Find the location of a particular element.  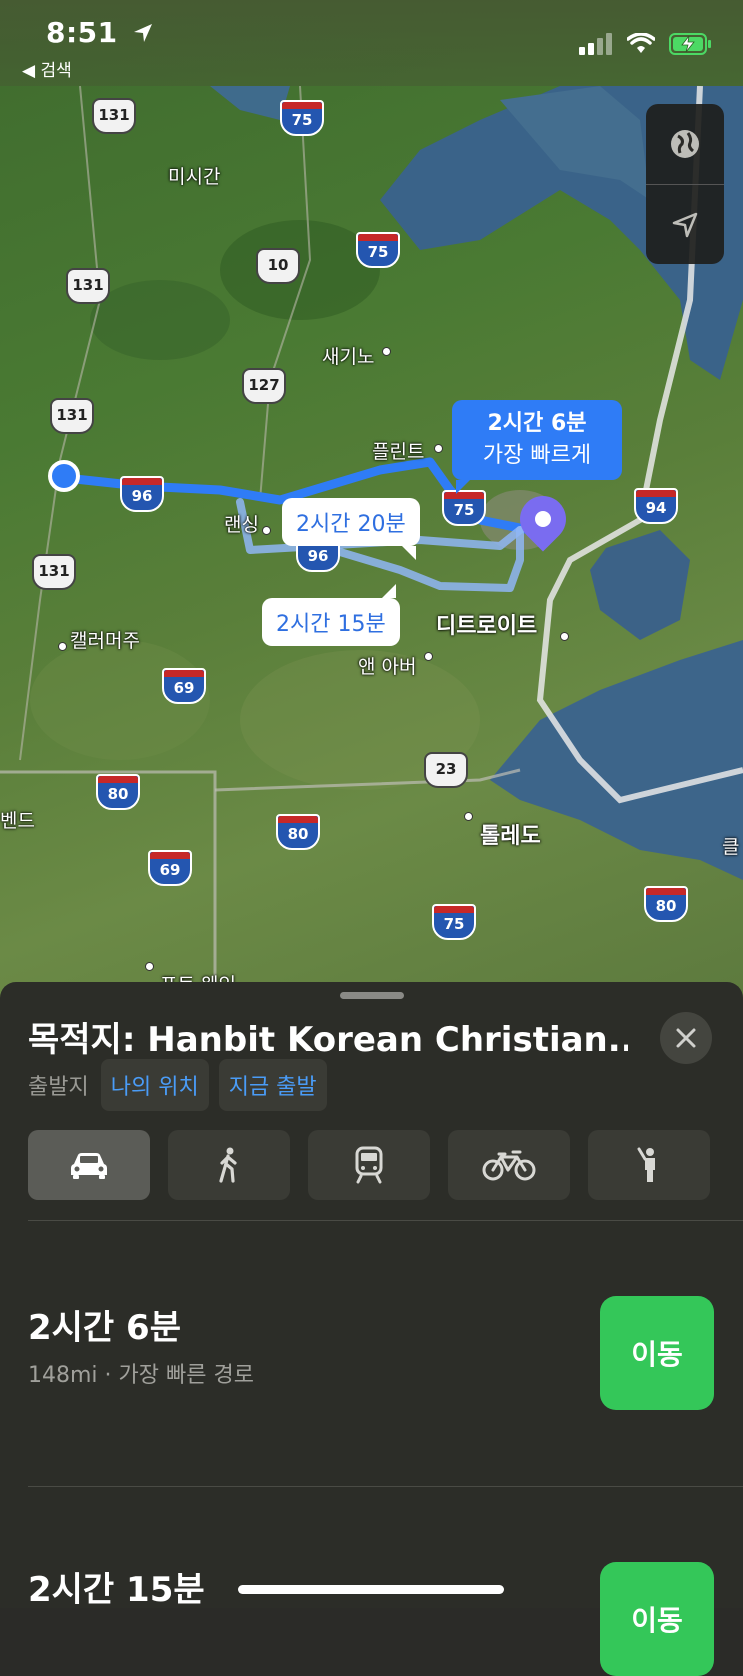

mode-rideshare-button is located at coordinates (649, 1165).